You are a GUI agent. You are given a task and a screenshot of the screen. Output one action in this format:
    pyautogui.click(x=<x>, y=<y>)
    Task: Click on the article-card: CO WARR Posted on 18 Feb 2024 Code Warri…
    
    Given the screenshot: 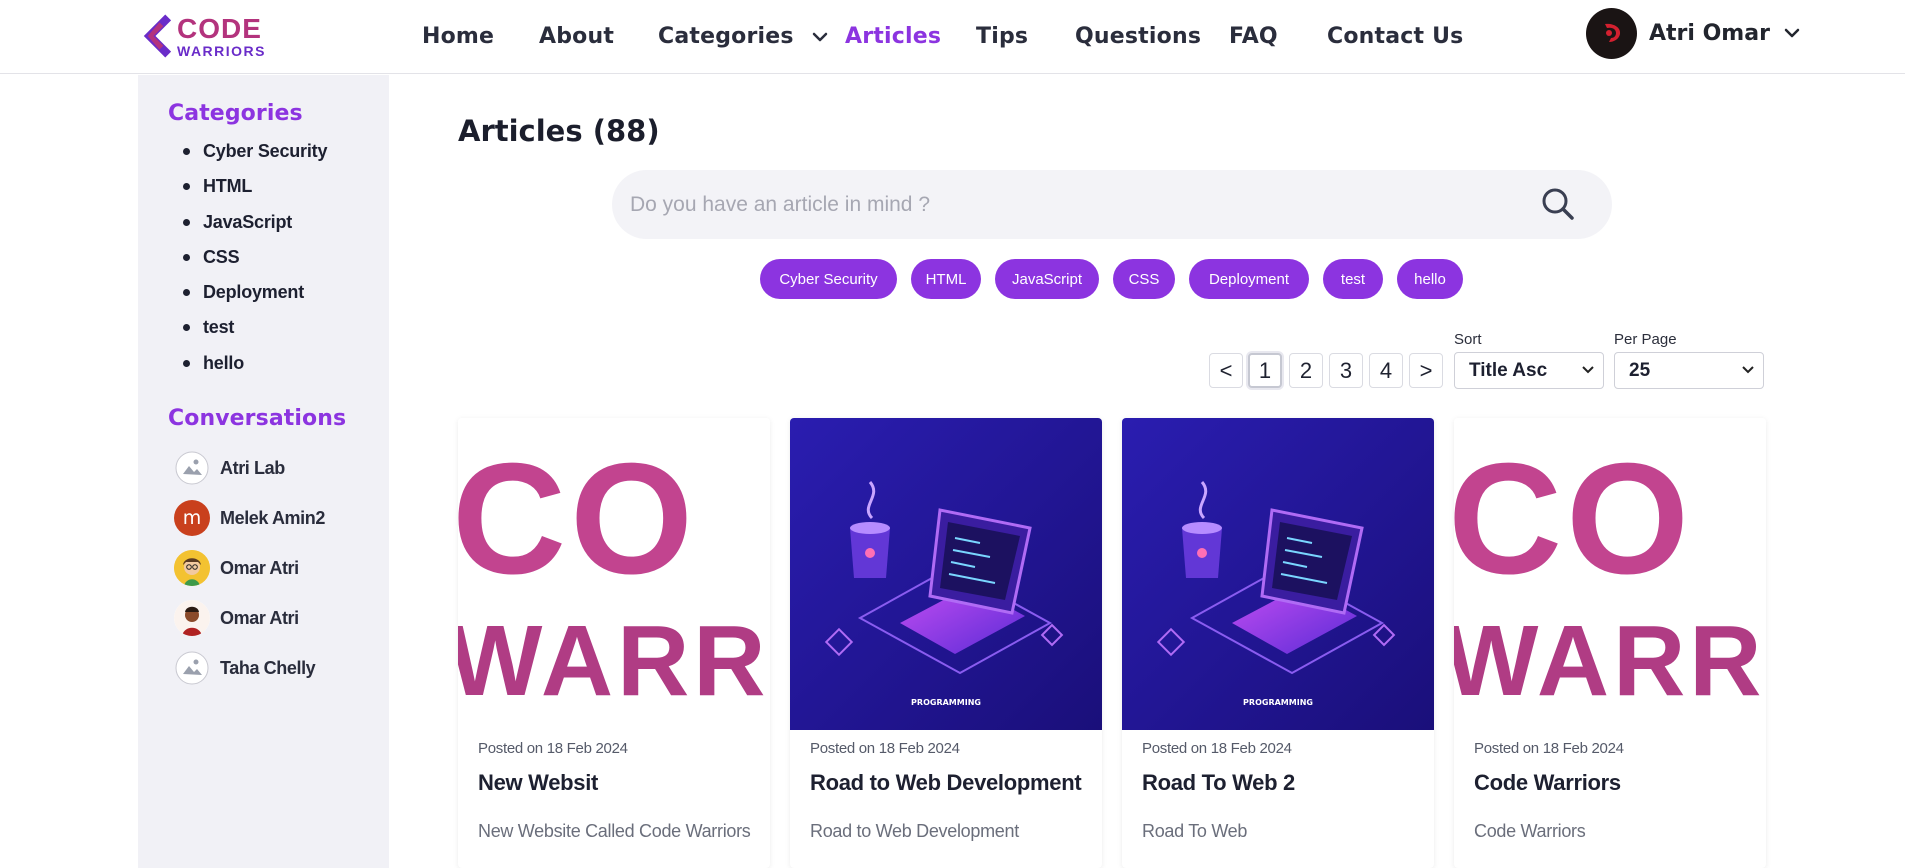 What is the action you would take?
    pyautogui.click(x=1610, y=643)
    